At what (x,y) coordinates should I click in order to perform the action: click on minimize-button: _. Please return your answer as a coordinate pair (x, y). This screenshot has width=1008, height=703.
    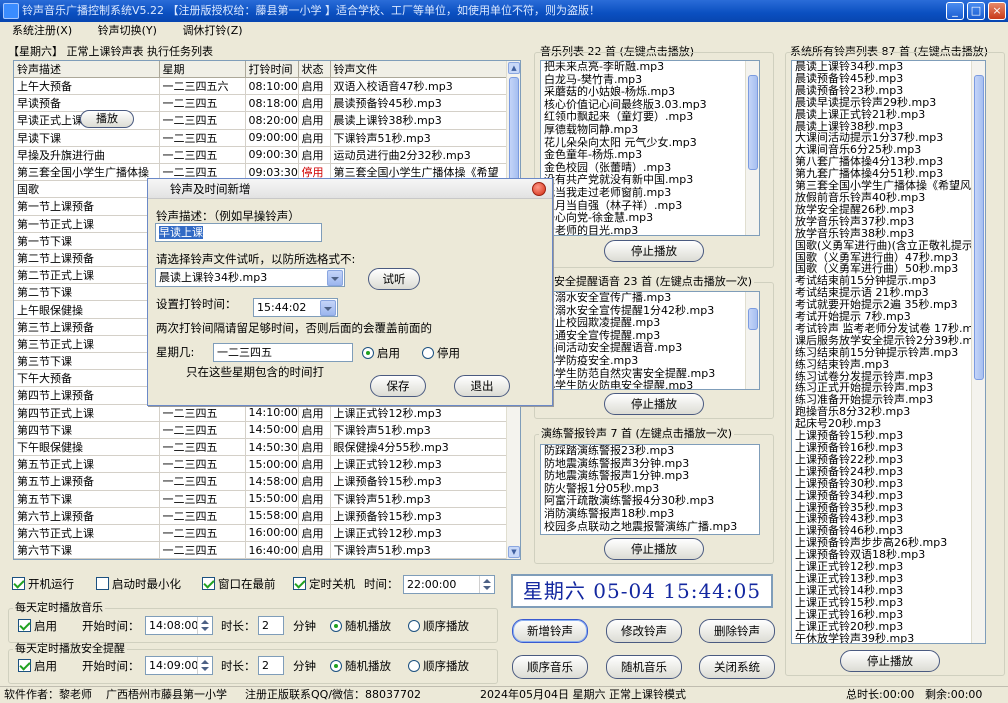
    Looking at the image, I should click on (955, 11).